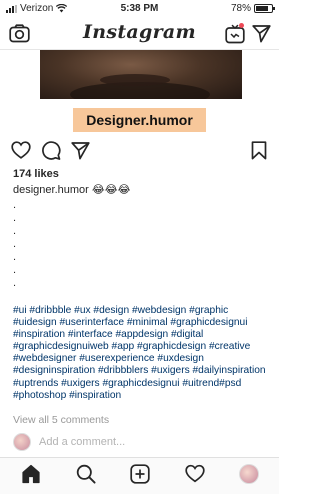  What do you see at coordinates (195, 473) in the screenshot?
I see `activity-heart-icon` at bounding box center [195, 473].